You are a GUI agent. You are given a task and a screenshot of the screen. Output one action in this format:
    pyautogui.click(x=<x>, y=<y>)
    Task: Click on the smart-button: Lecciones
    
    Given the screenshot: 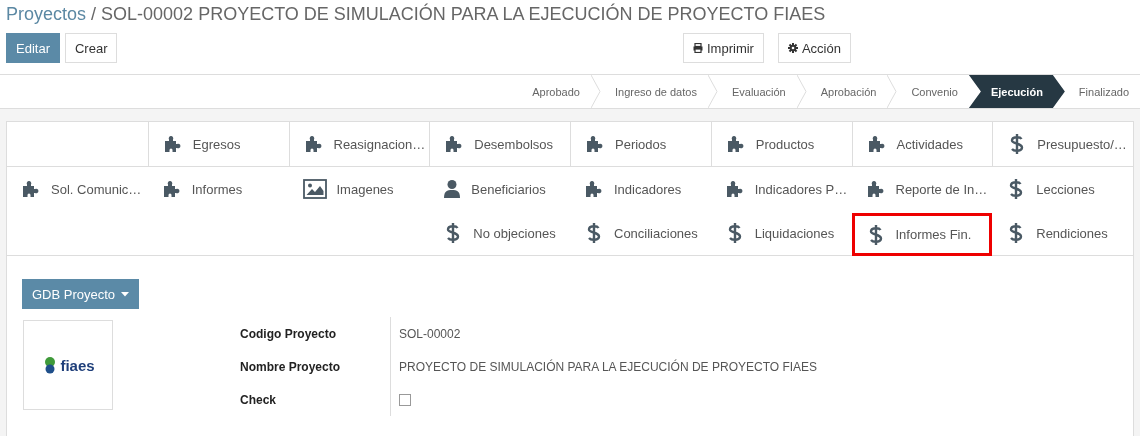 What is the action you would take?
    pyautogui.click(x=1062, y=189)
    